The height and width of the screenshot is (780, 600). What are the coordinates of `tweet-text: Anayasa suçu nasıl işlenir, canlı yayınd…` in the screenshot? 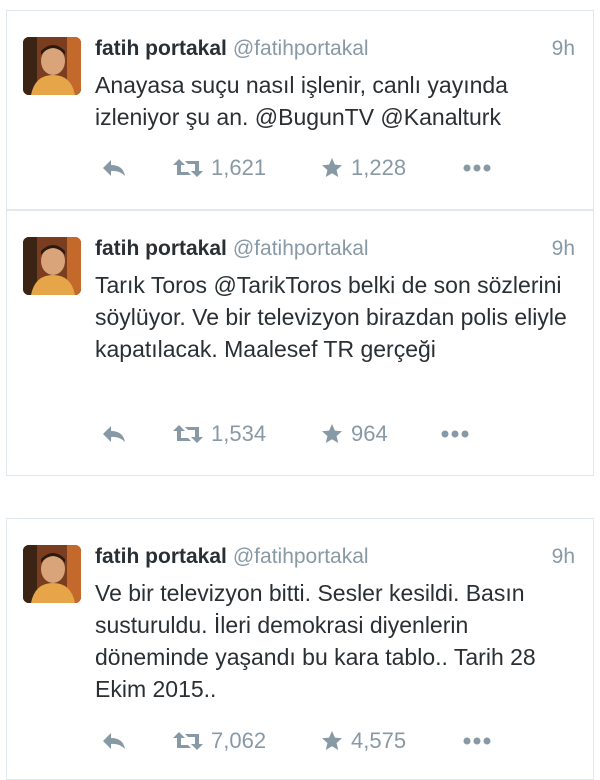 It's located at (301, 101).